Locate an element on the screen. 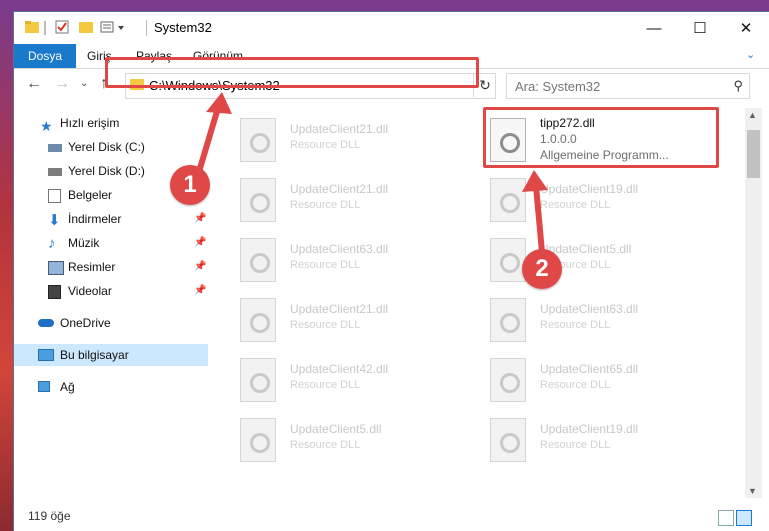 The image size is (769, 531). computer-icon is located at coordinates (46, 355).